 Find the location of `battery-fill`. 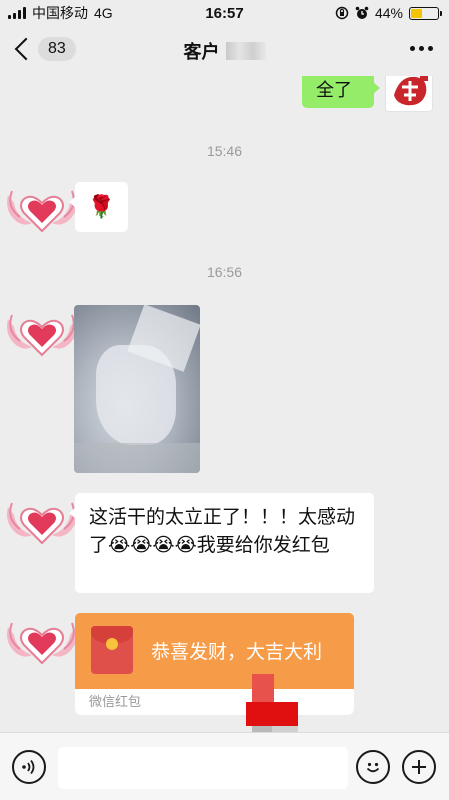

battery-fill is located at coordinates (417, 13).